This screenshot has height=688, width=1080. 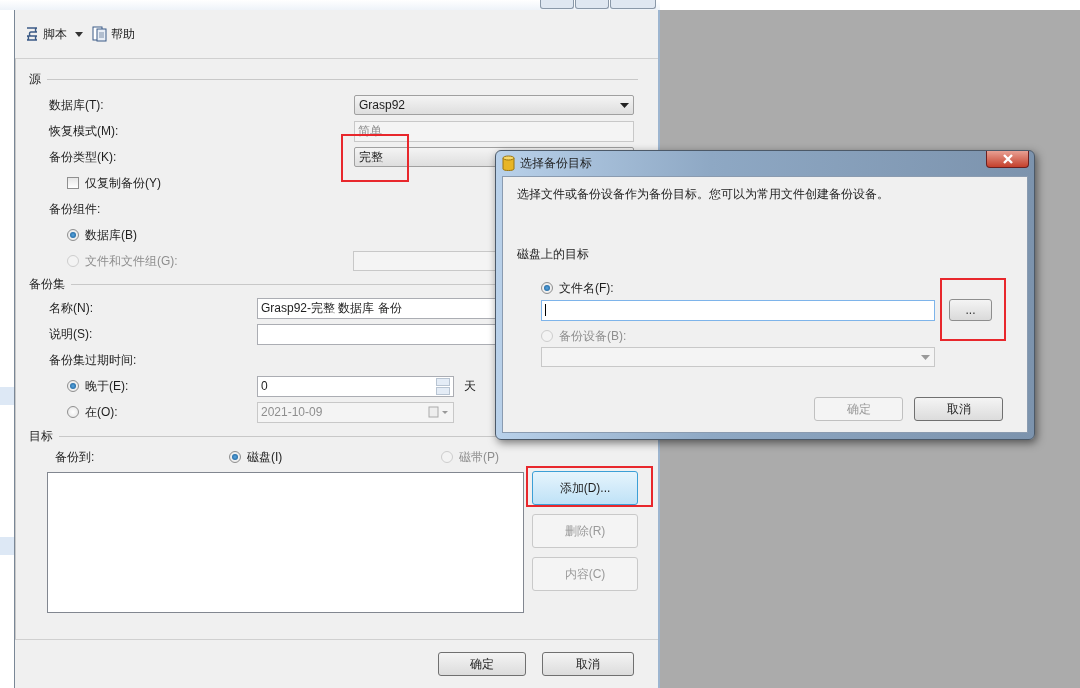 I want to click on close-button, so click(x=1007, y=159).